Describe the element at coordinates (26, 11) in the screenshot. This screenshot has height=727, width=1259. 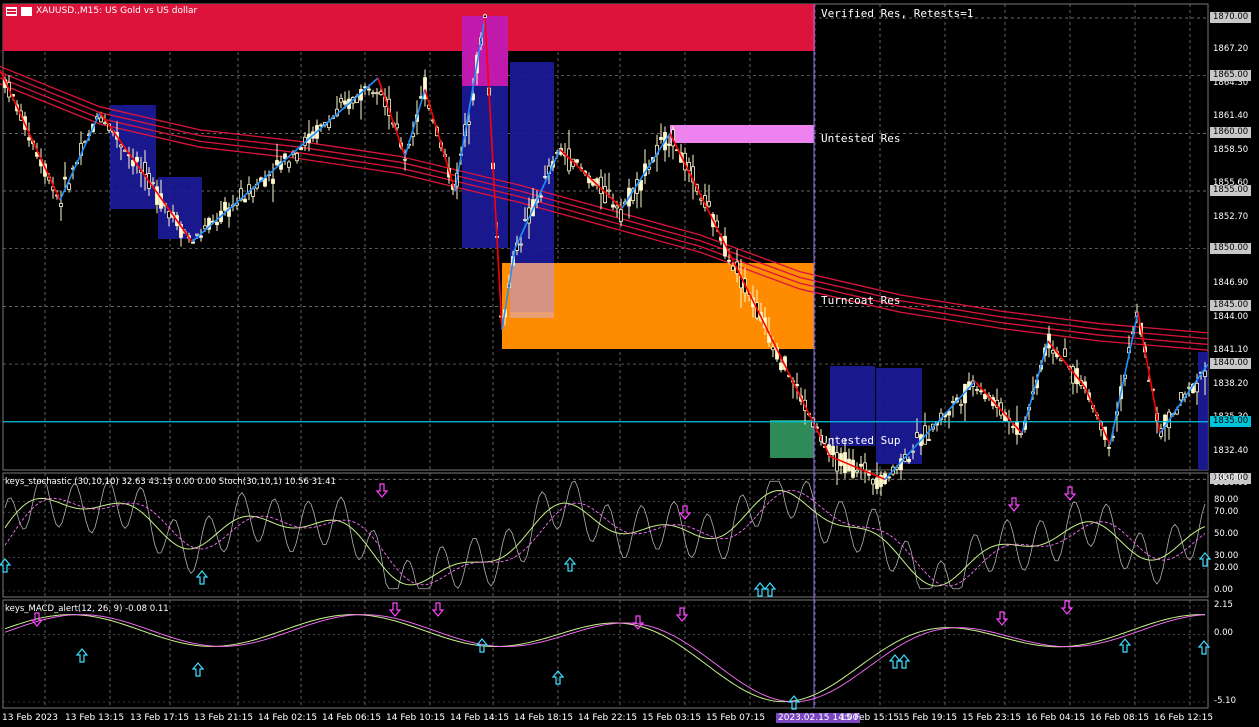
I see `chart-check-icon` at that location.